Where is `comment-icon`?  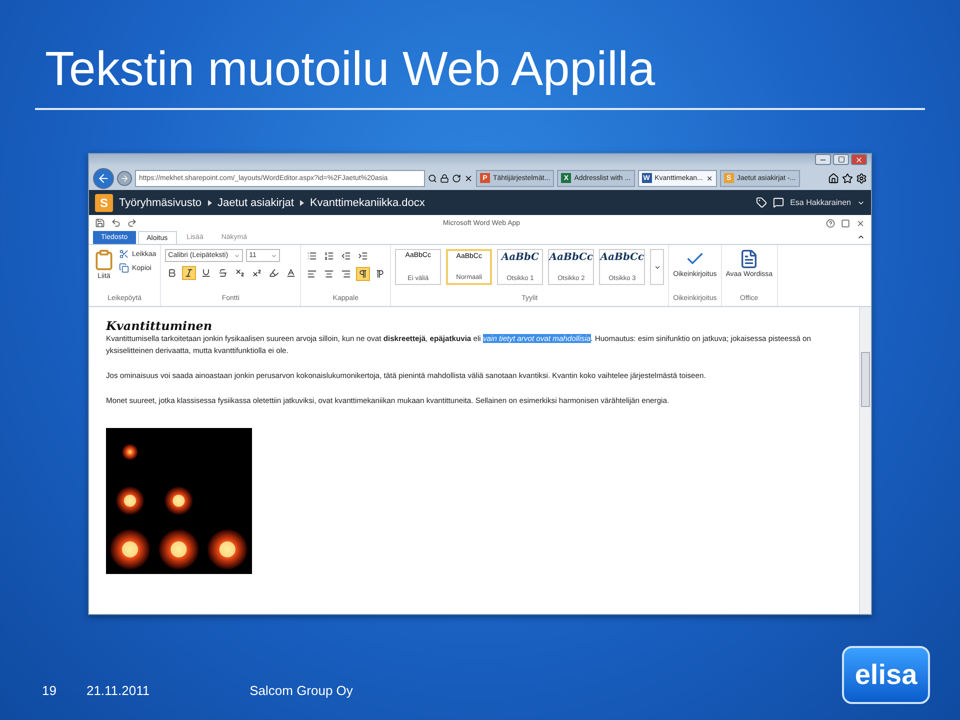 comment-icon is located at coordinates (778, 202).